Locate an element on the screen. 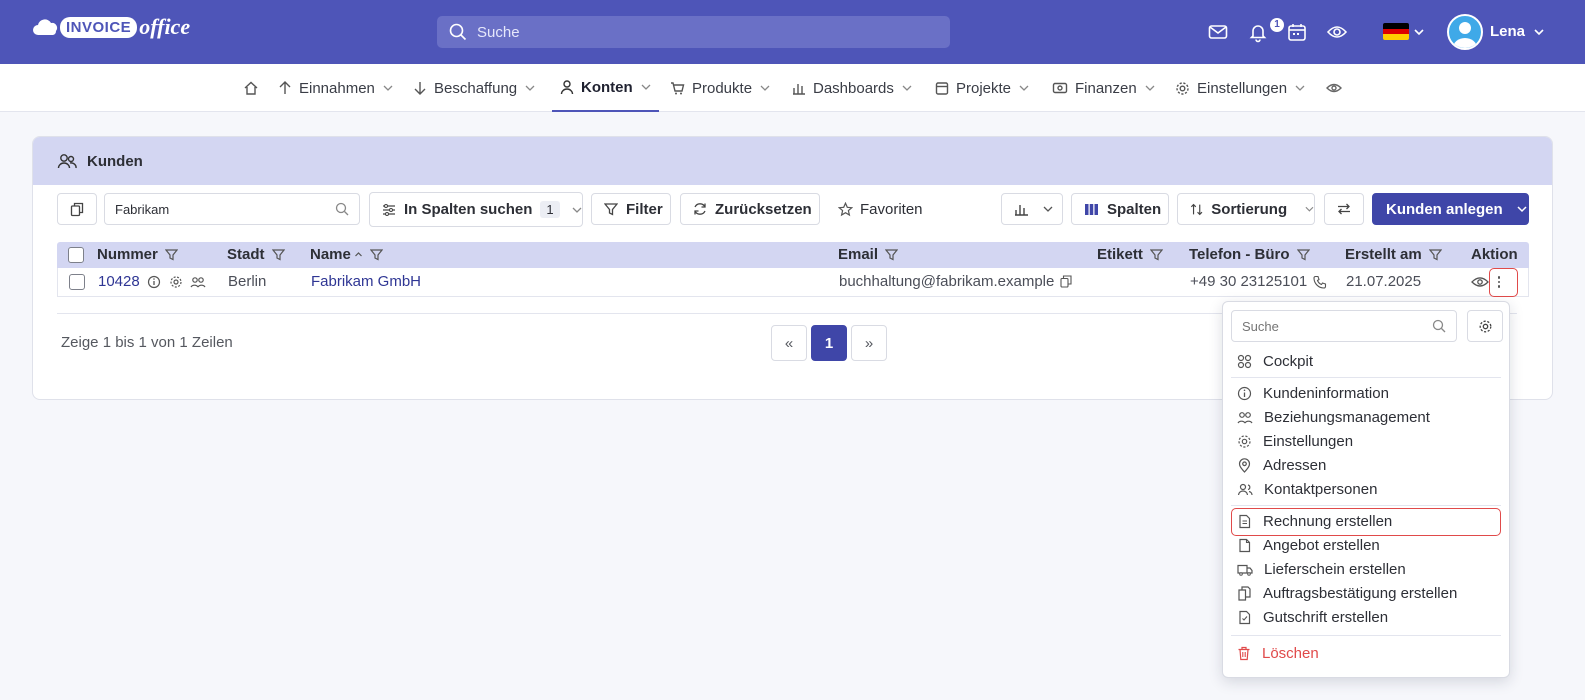 Image resolution: width=1585 pixels, height=700 pixels. pagination-info: Zeige 1 bis 1 von 1 Zeilen is located at coordinates (147, 342).